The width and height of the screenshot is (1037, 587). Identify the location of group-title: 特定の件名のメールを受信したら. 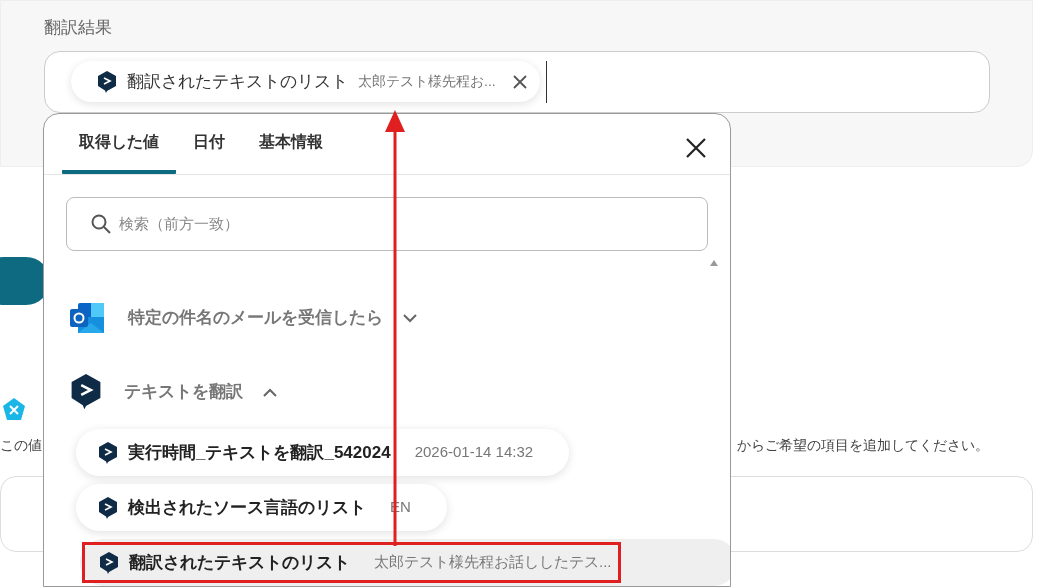
(255, 318).